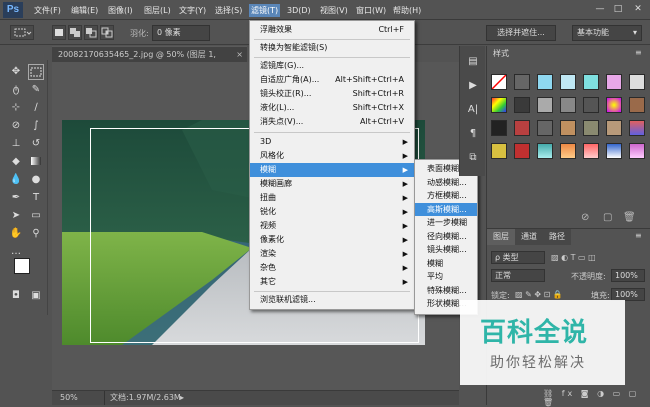 The height and width of the screenshot is (407, 650). I want to click on filter-item-video: 视频 ▶, so click(332, 226).